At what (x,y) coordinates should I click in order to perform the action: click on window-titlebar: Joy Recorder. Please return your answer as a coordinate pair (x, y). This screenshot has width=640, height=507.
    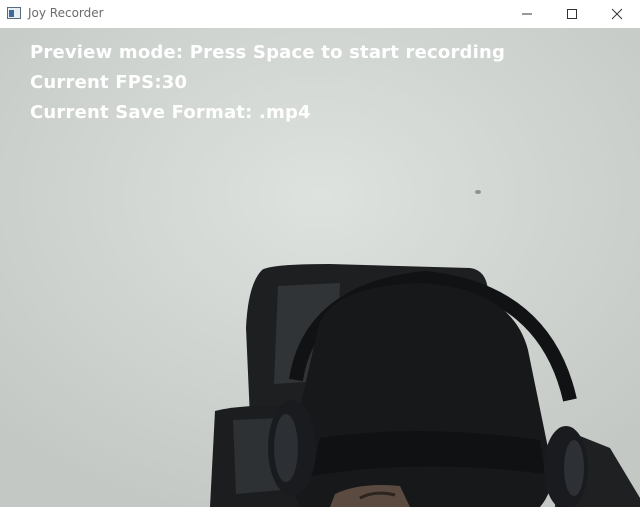
    Looking at the image, I should click on (320, 14).